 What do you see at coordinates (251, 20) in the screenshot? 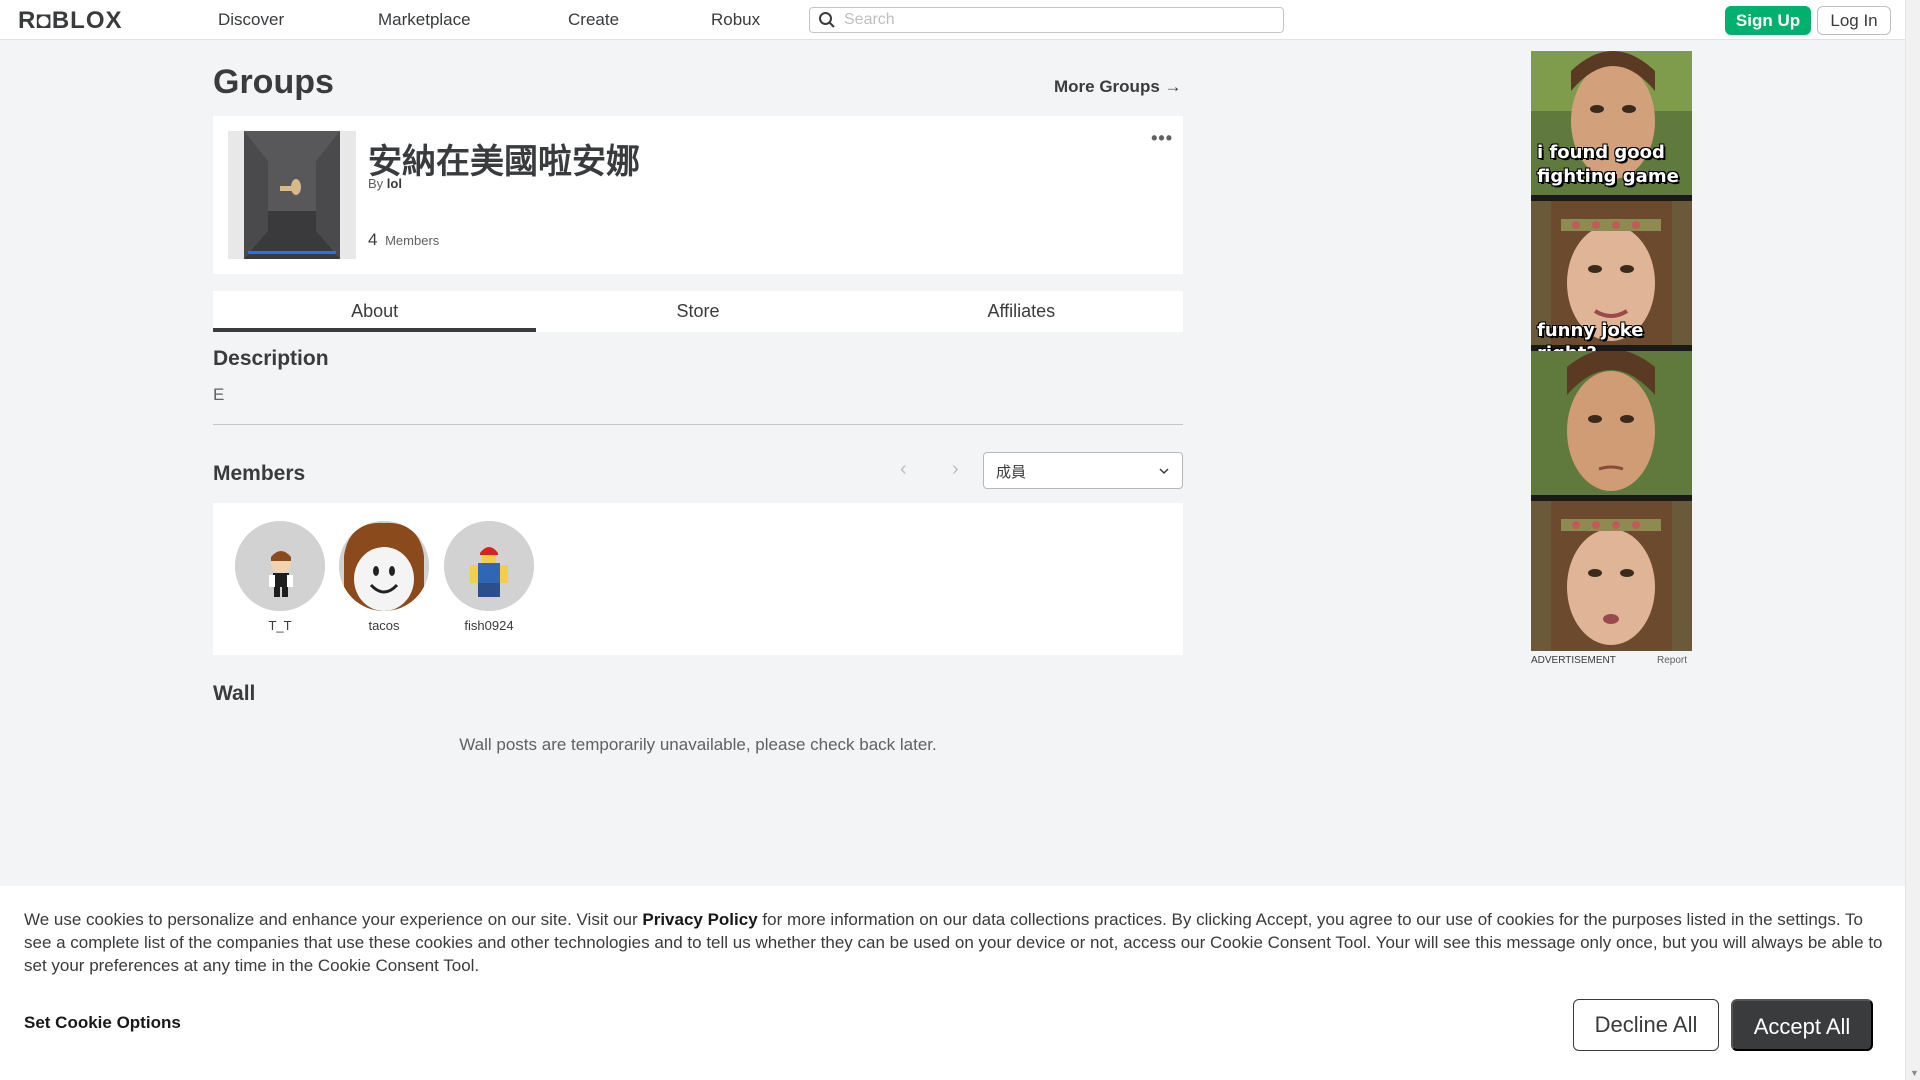
I see `nav-discover: Discover` at bounding box center [251, 20].